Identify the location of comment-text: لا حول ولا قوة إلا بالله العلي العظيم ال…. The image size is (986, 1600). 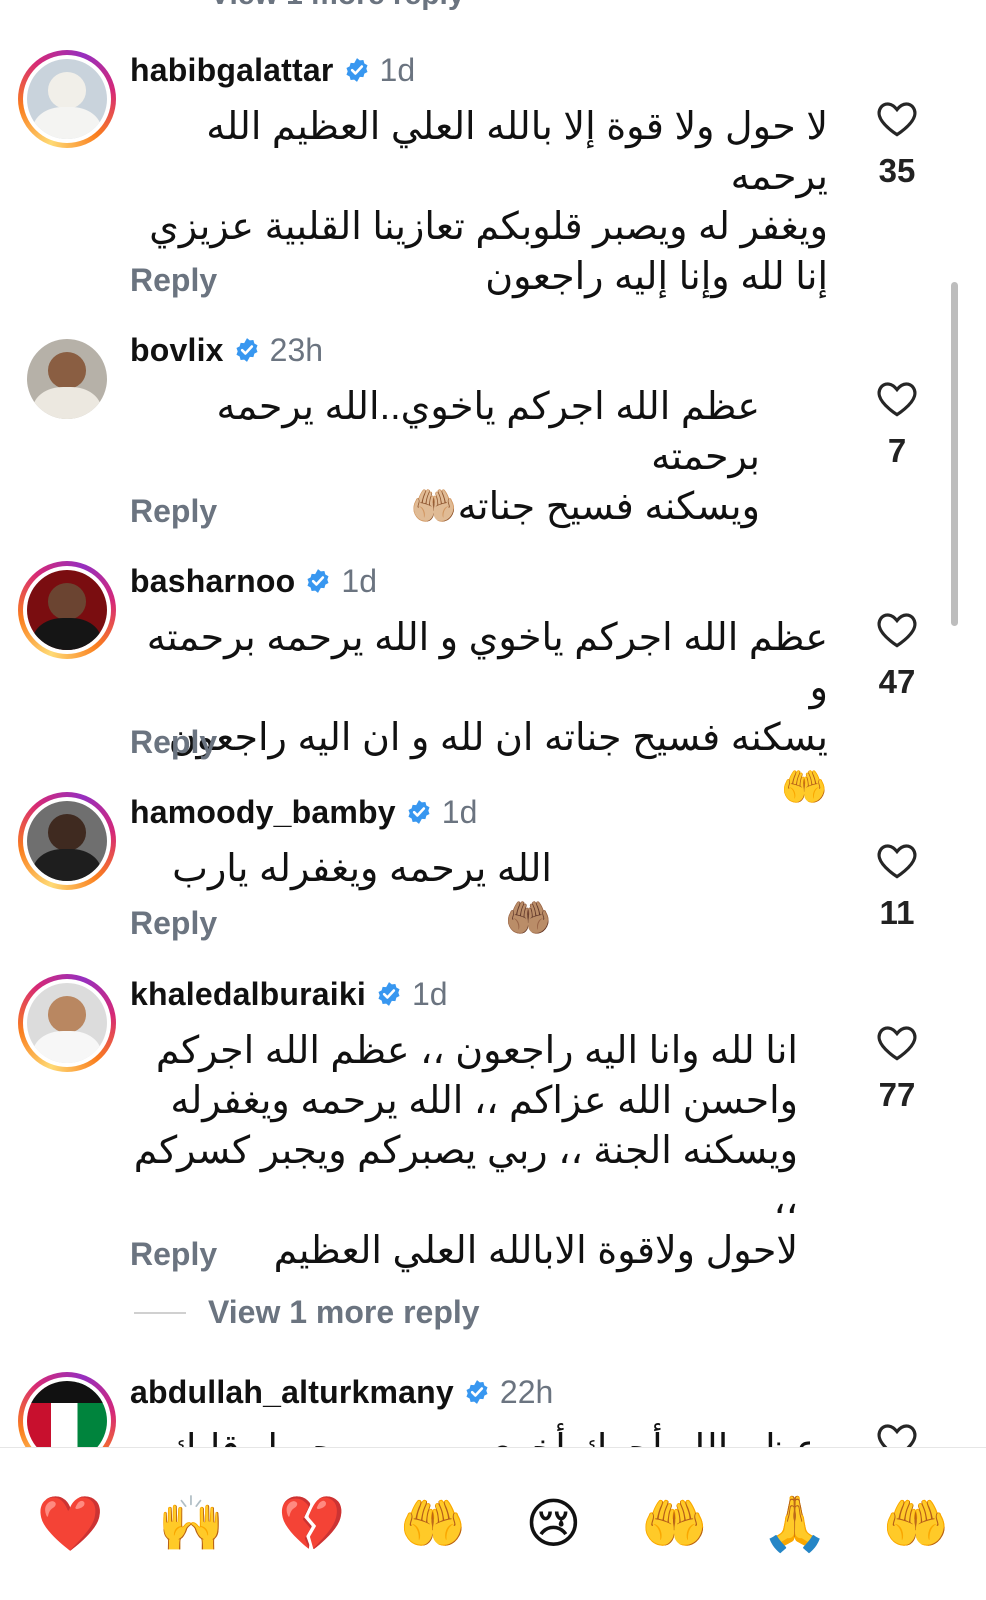
(488, 202).